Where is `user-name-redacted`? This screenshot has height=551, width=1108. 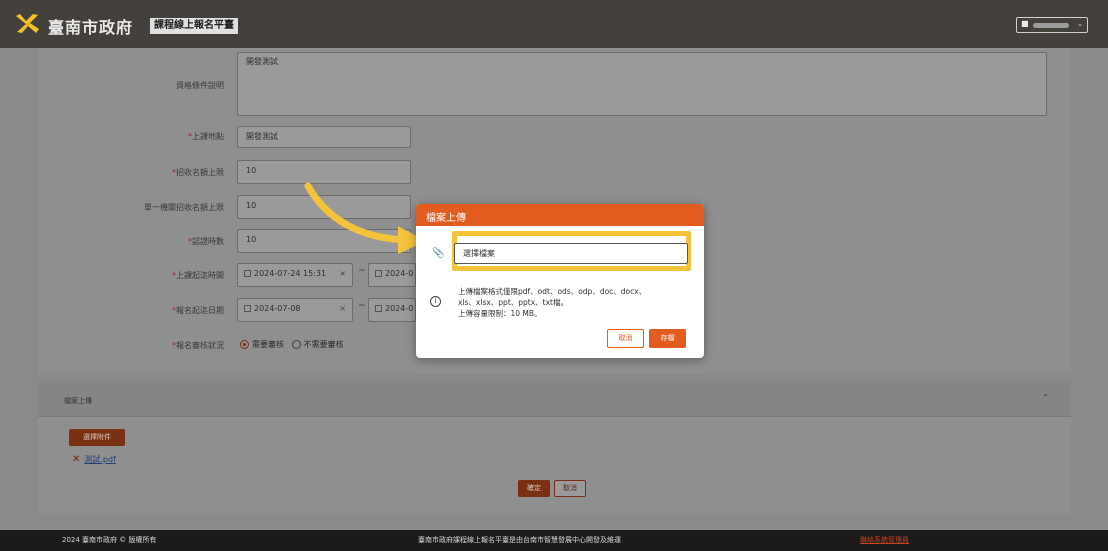
user-name-redacted is located at coordinates (1051, 25).